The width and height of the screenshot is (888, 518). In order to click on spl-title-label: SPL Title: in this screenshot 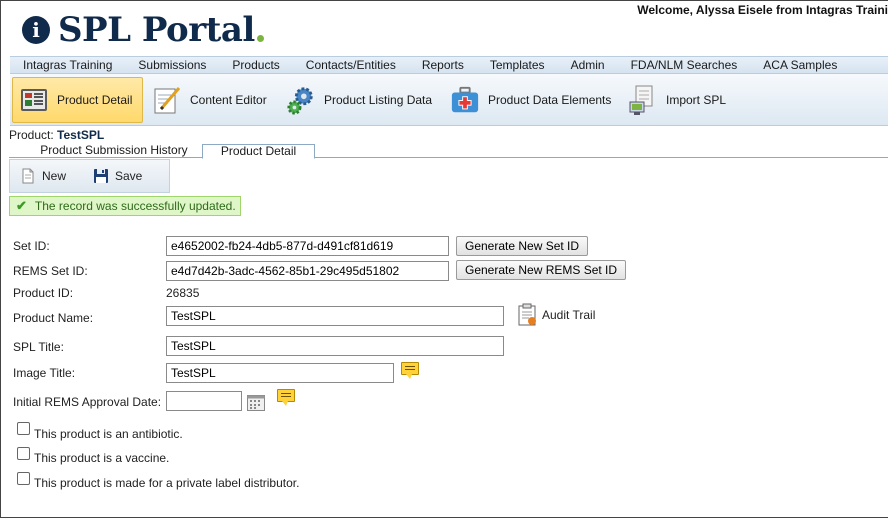, I will do `click(38, 347)`.